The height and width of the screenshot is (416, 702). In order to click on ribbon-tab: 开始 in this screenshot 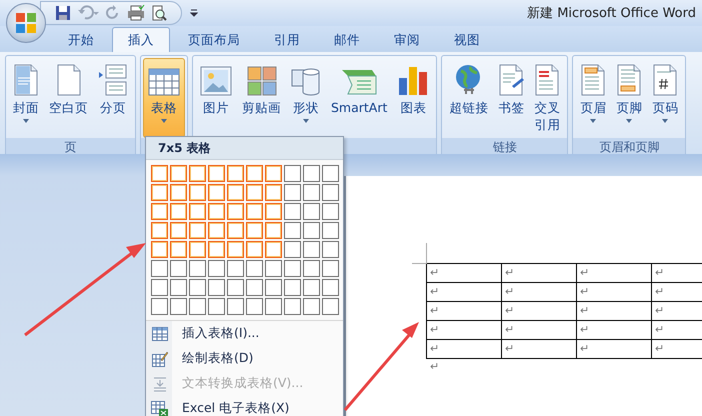, I will do `click(81, 39)`.